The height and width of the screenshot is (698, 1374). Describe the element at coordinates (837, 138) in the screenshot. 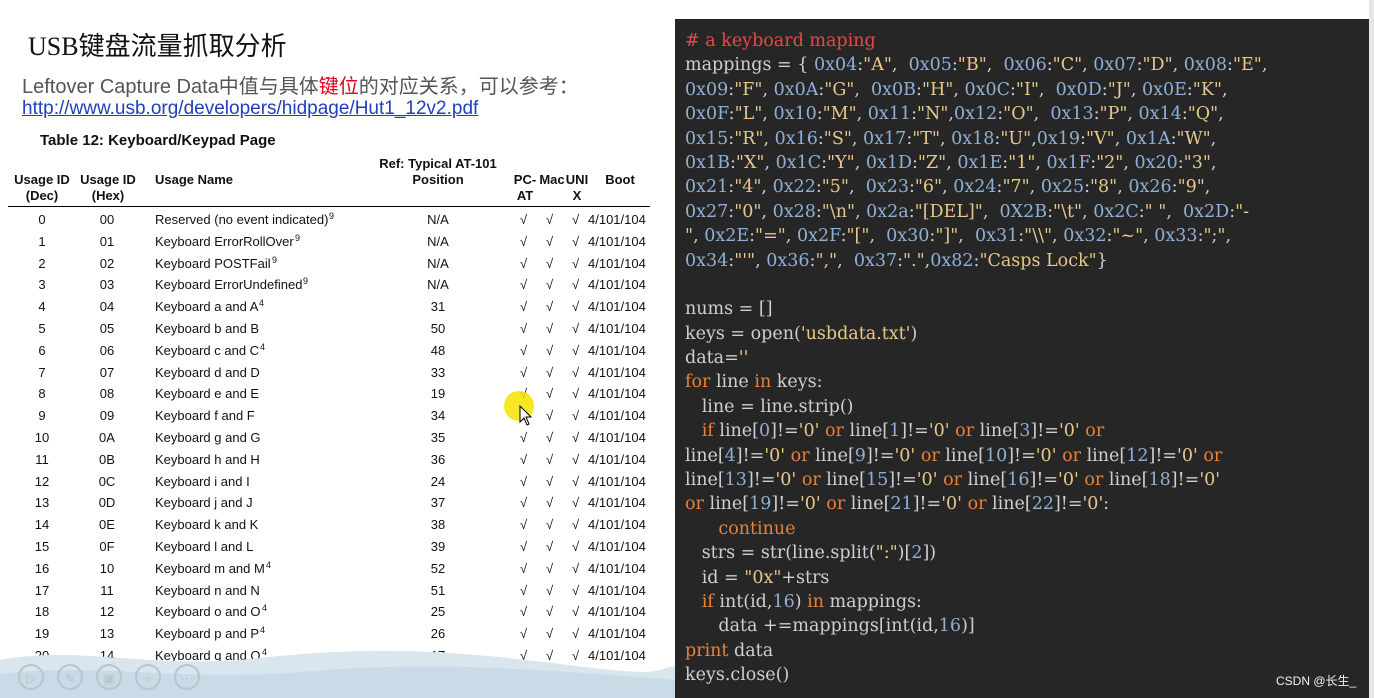

I see `code-token: "S"` at that location.